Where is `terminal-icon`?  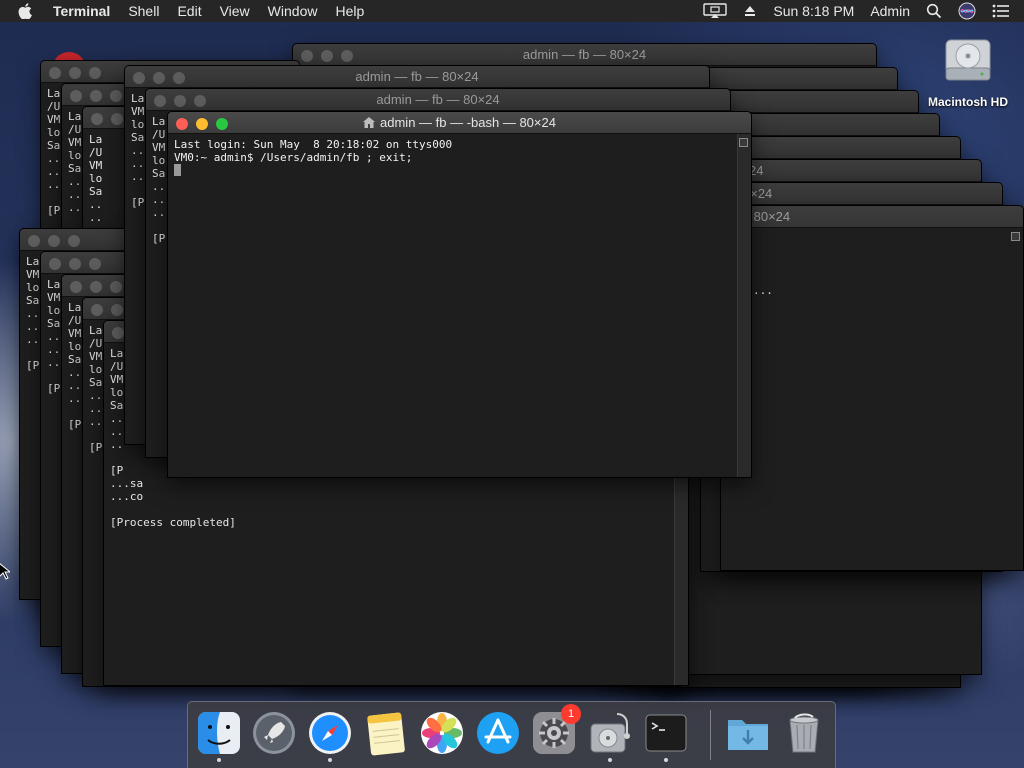 terminal-icon is located at coordinates (666, 733).